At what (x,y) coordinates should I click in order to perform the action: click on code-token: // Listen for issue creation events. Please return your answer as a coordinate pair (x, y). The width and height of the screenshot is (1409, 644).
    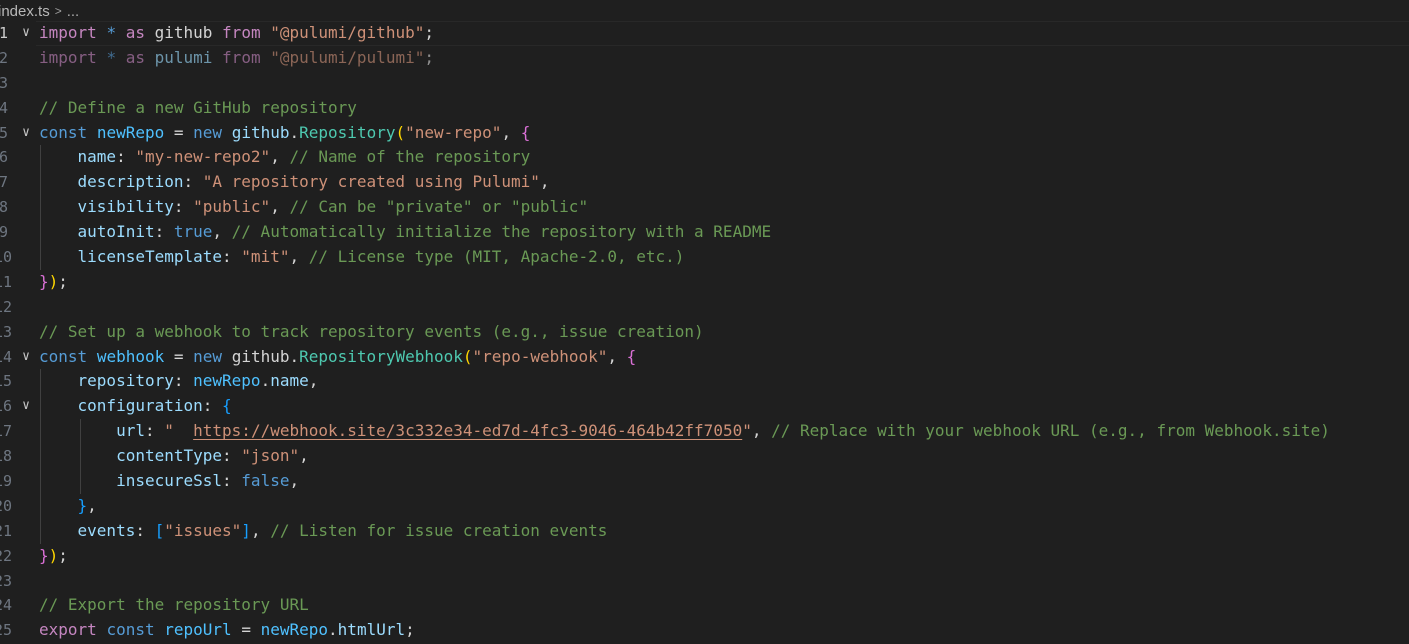
    Looking at the image, I should click on (439, 530).